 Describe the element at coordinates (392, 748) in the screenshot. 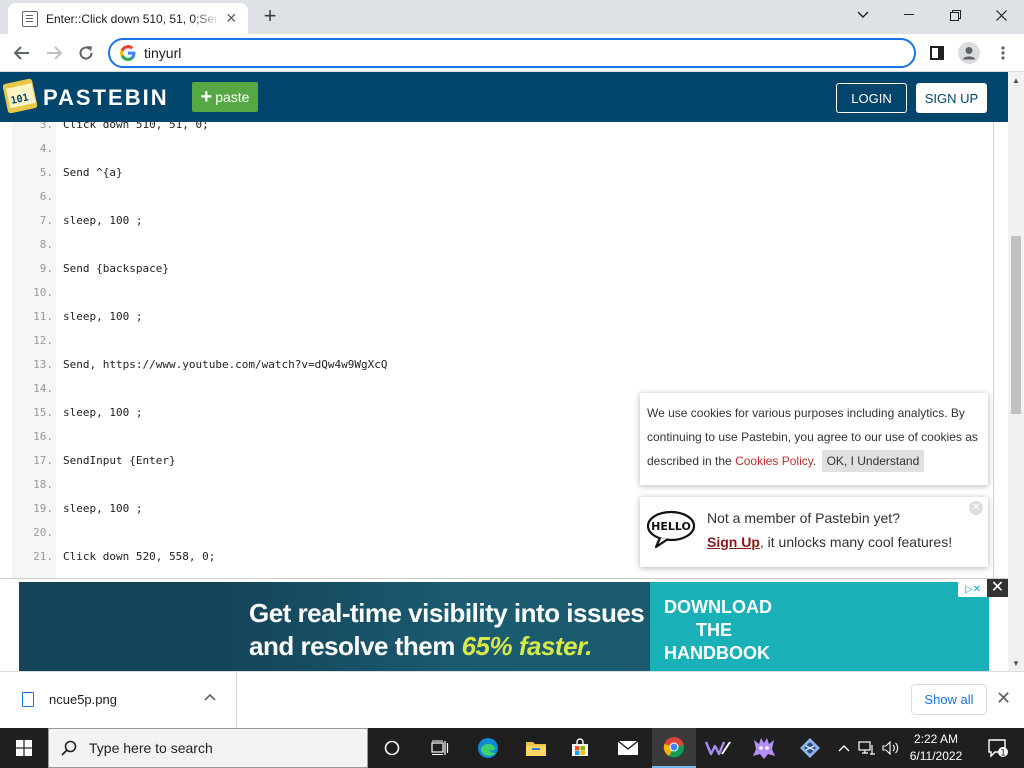

I see `cortana-button` at that location.